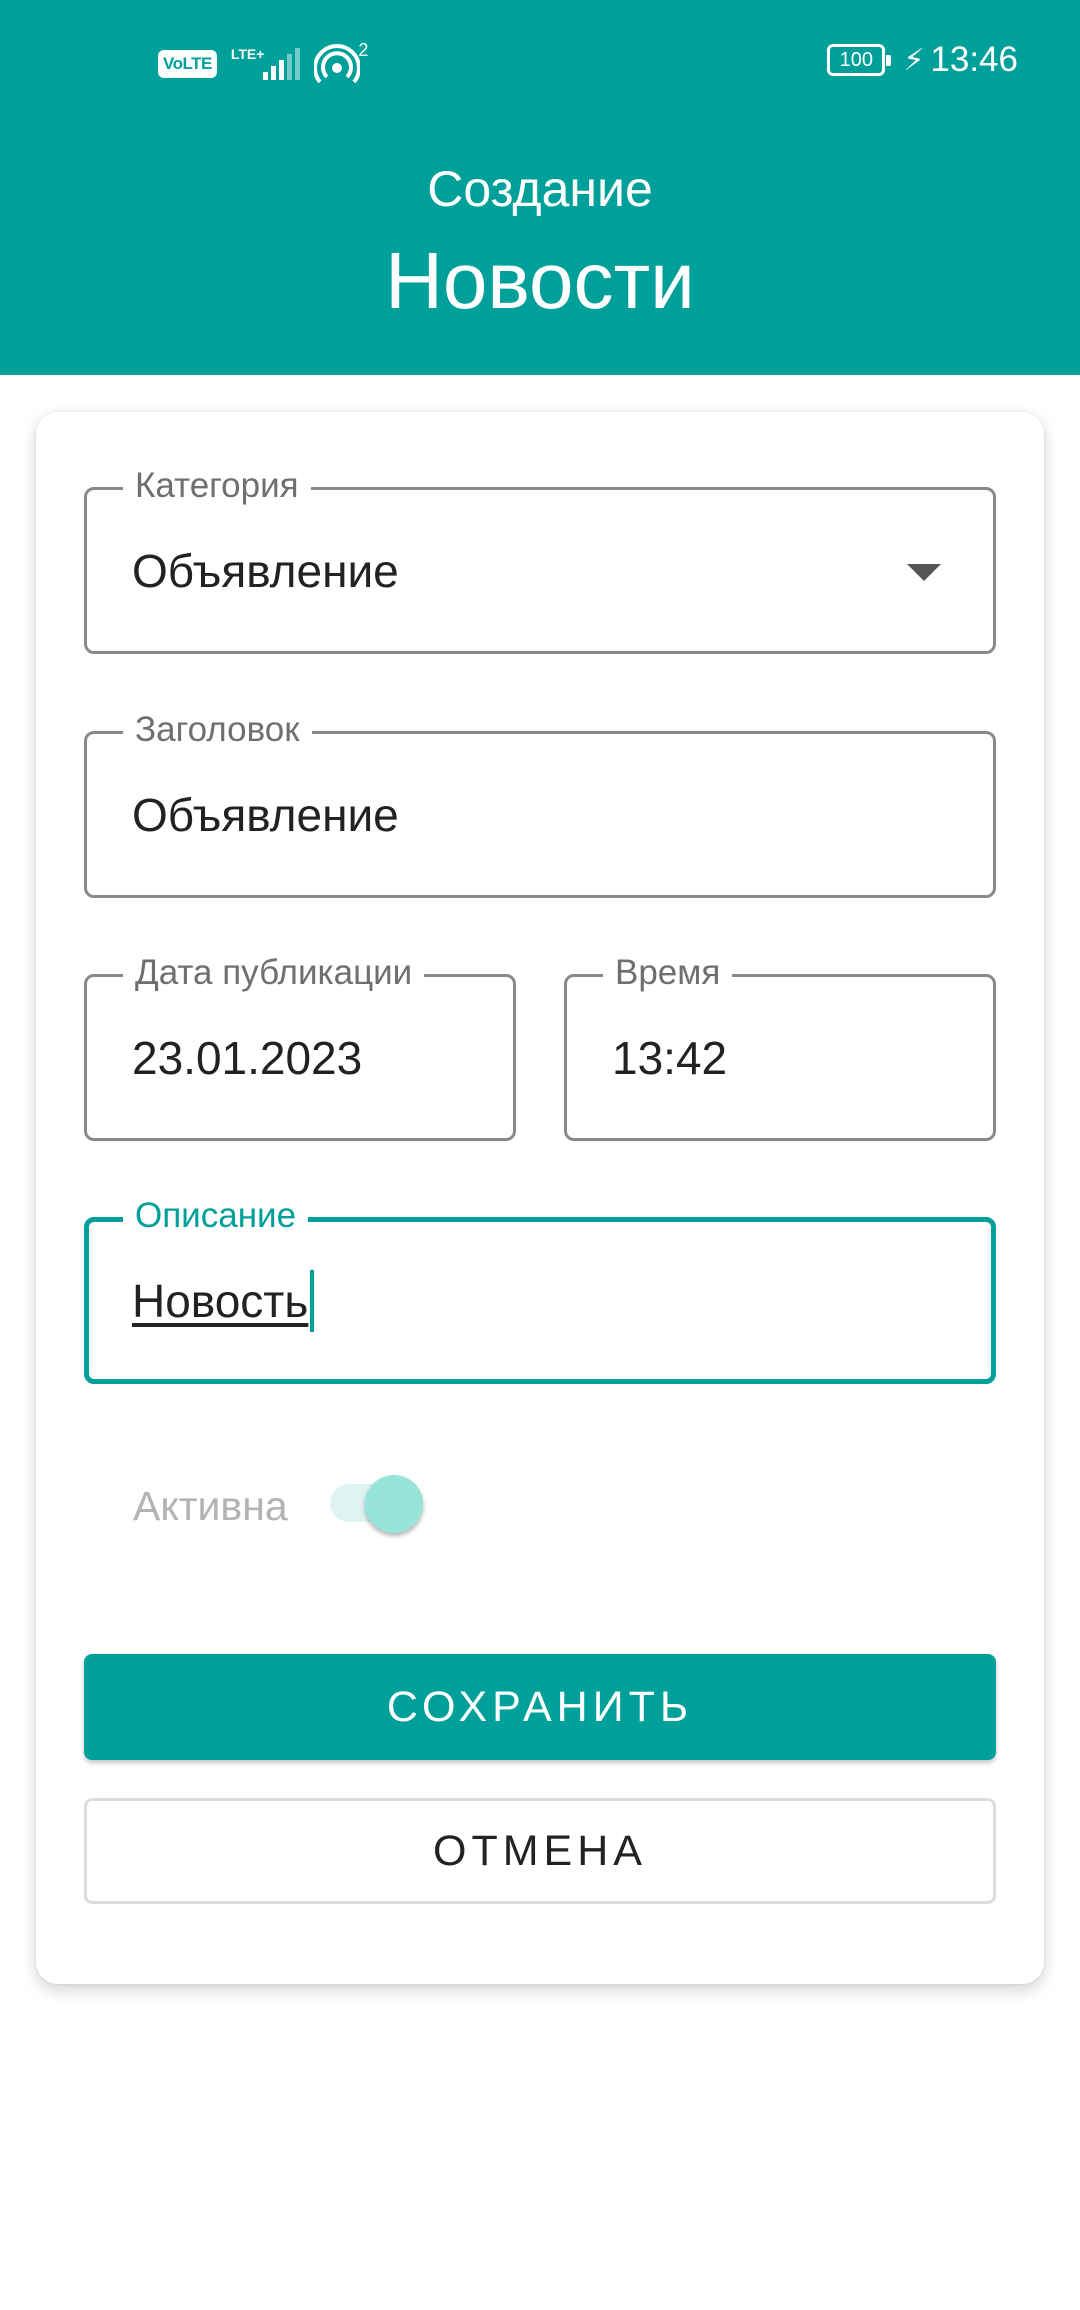  What do you see at coordinates (540, 280) in the screenshot?
I see `page-title: Новости` at bounding box center [540, 280].